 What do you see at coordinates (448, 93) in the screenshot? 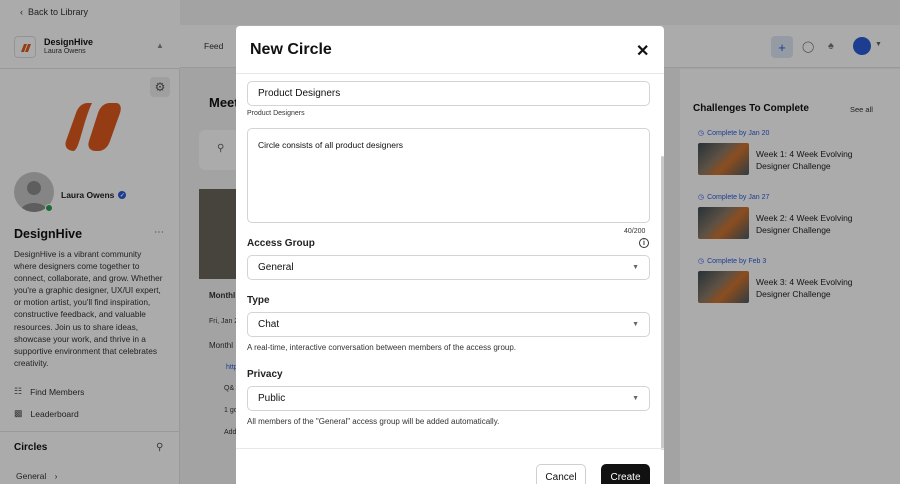
I see `circle-name-input: Product Designers` at bounding box center [448, 93].